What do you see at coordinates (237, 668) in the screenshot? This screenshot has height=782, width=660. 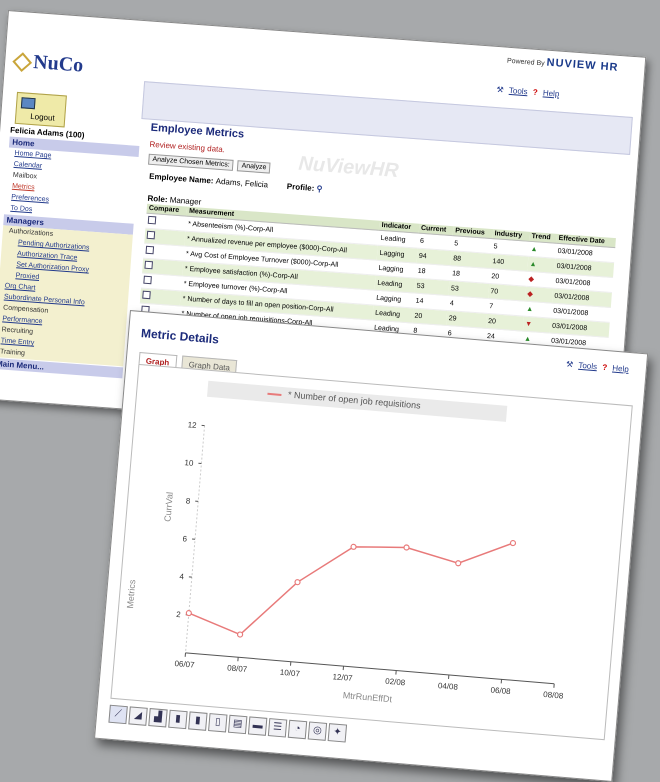 I see `x-tick-label: 08/07` at bounding box center [237, 668].